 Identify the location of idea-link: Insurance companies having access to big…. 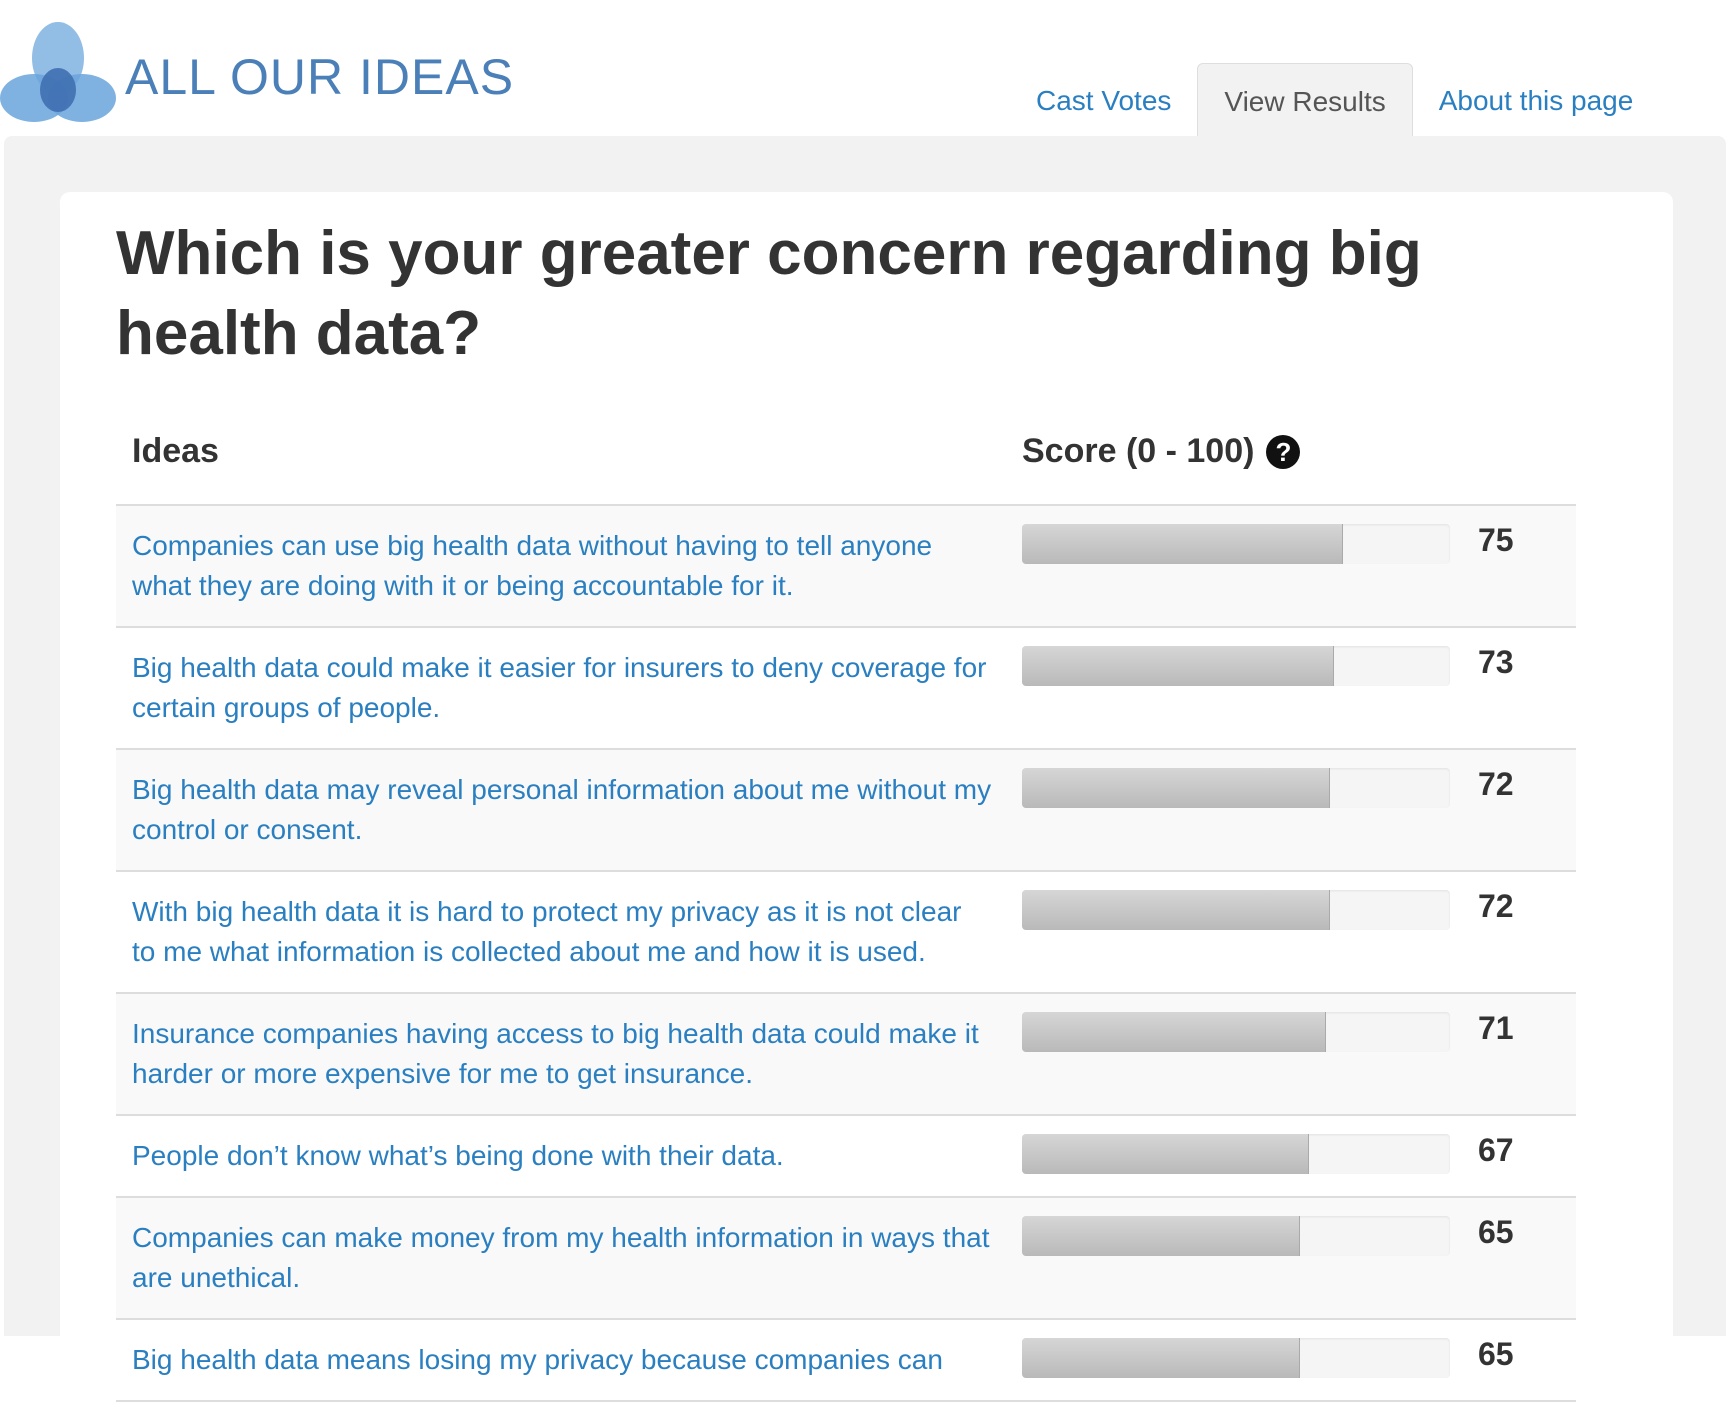
(562, 1054).